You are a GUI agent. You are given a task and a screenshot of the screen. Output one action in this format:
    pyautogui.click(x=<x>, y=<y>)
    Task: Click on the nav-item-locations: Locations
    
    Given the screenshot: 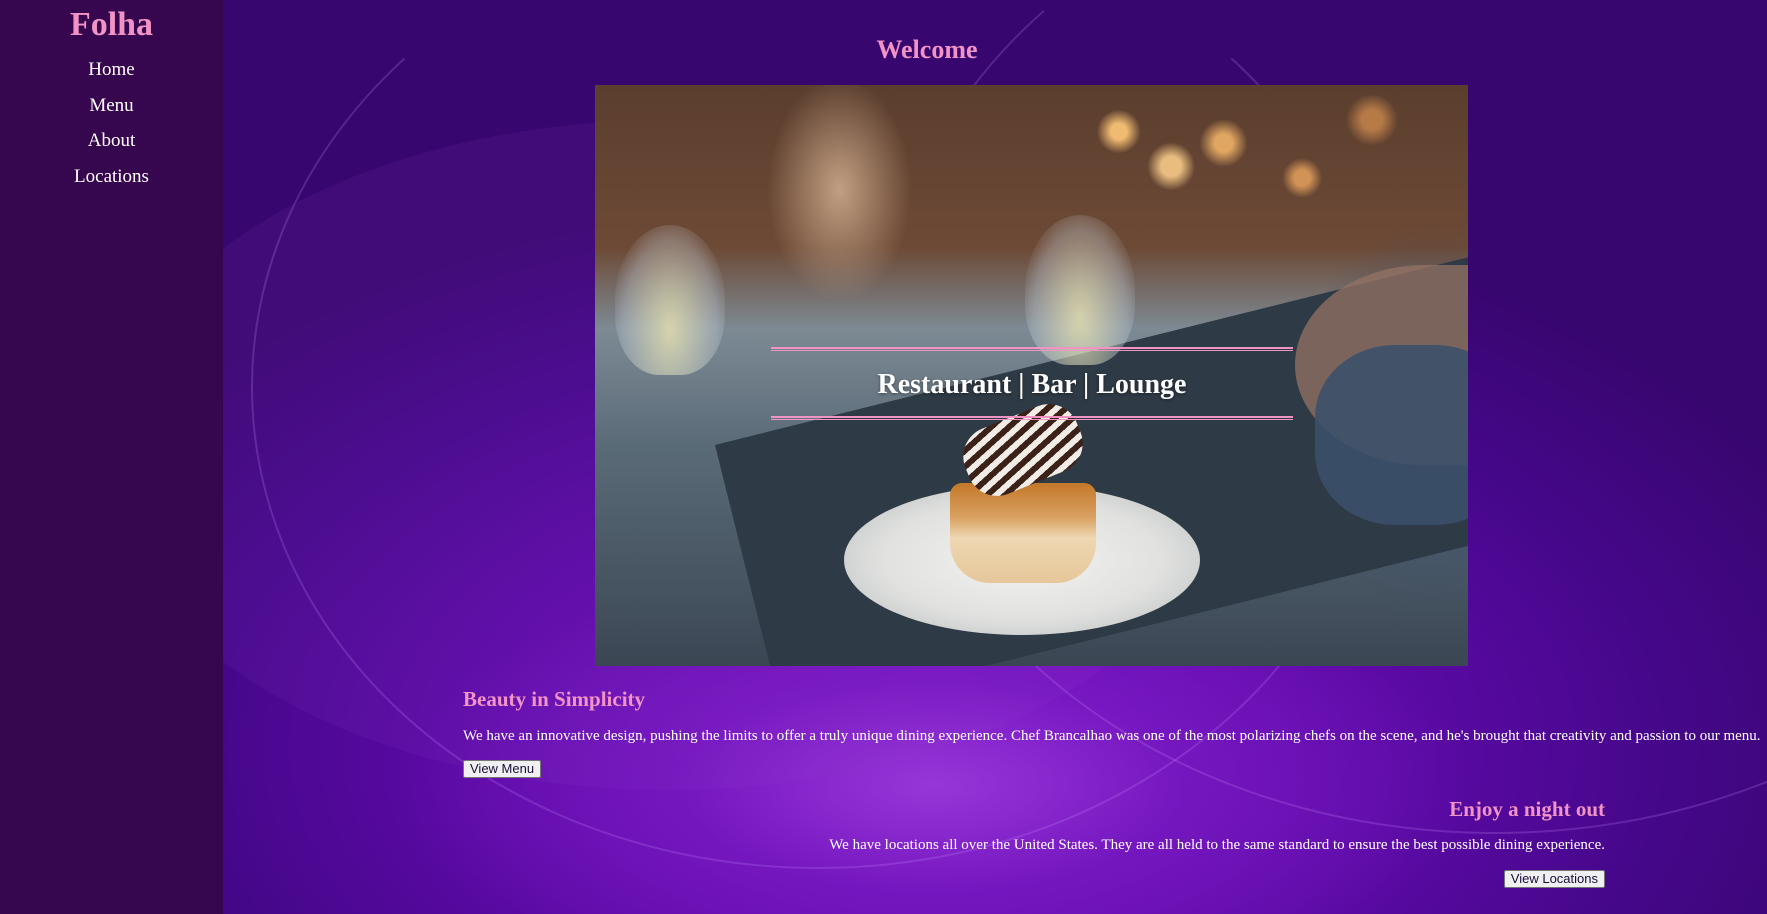 What is the action you would take?
    pyautogui.click(x=111, y=176)
    